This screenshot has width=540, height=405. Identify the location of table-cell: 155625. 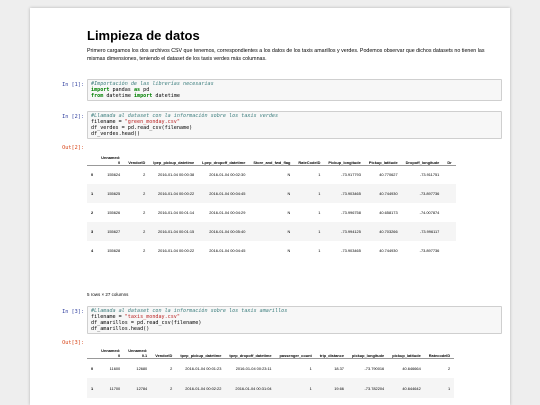
(111, 193).